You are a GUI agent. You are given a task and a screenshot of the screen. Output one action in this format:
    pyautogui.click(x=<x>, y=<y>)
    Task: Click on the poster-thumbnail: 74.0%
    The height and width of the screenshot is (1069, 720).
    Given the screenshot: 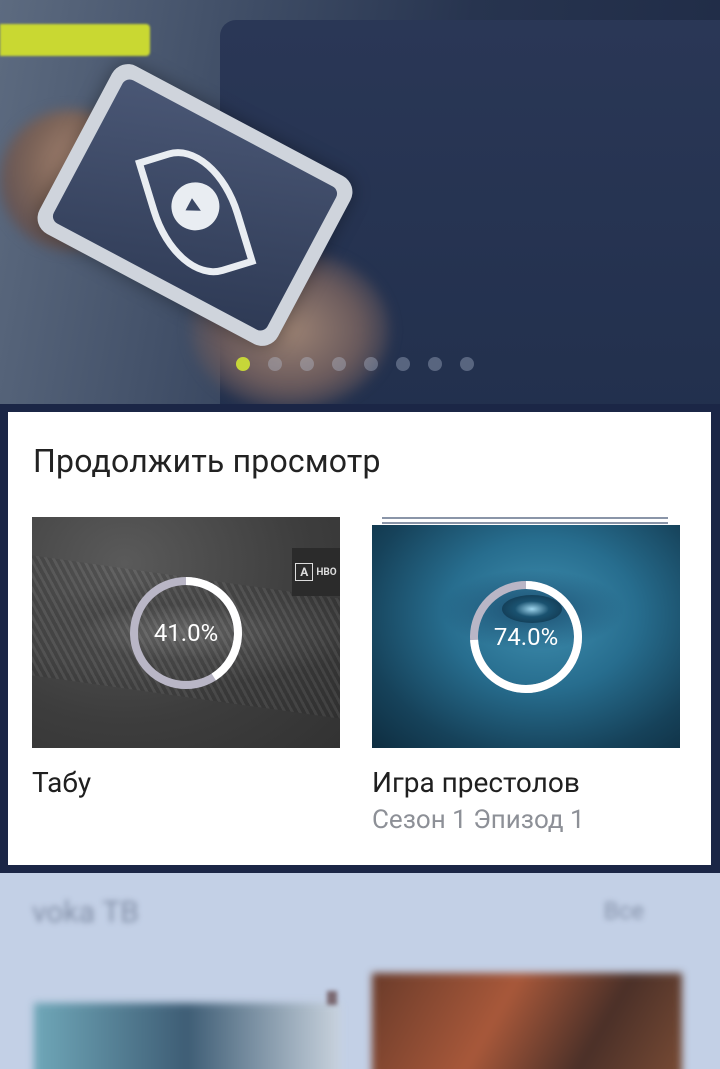 What is the action you would take?
    pyautogui.click(x=526, y=636)
    